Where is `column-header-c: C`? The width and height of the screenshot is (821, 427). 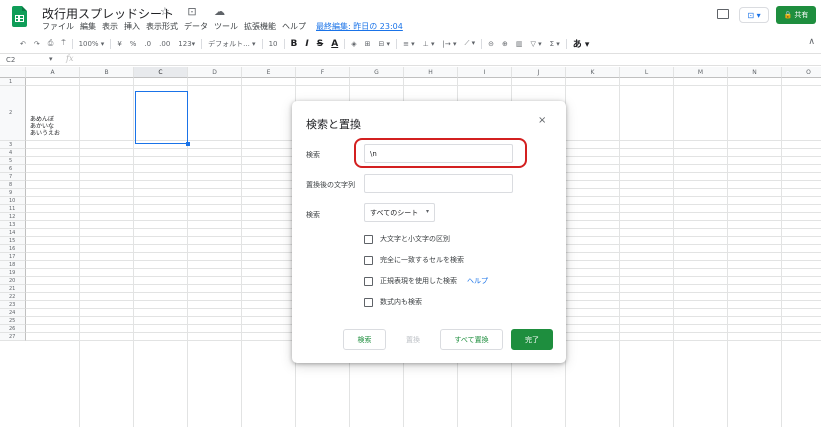 column-header-c: C is located at coordinates (161, 72).